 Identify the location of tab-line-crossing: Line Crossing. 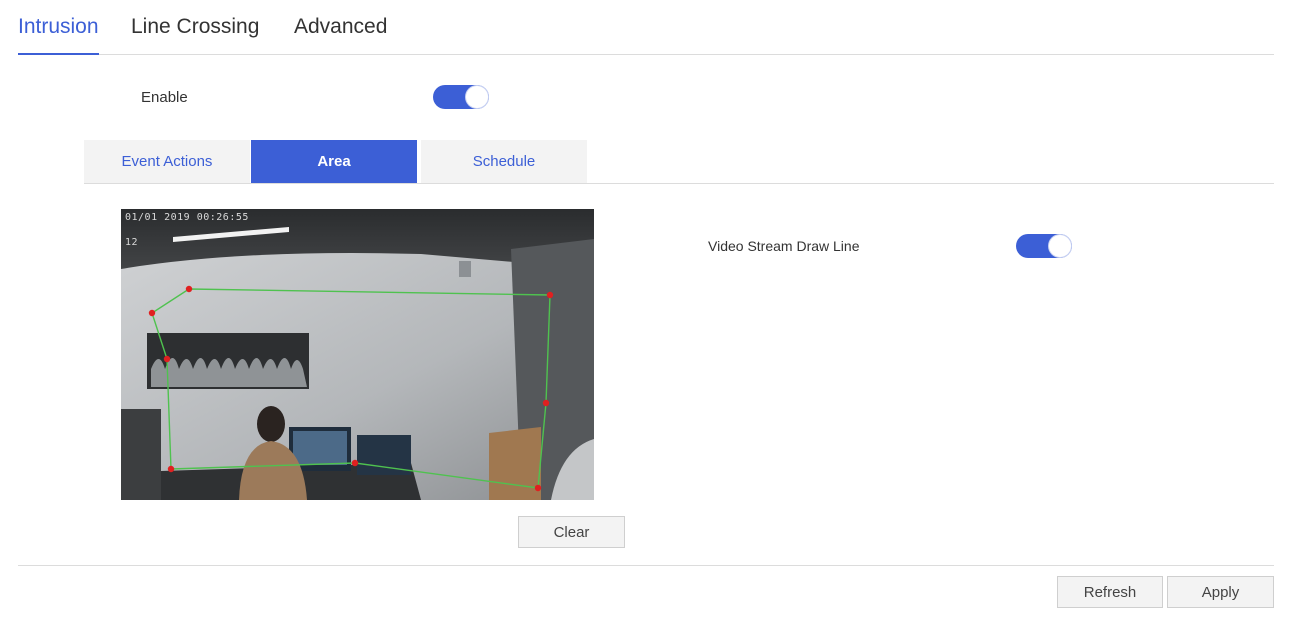
(195, 27).